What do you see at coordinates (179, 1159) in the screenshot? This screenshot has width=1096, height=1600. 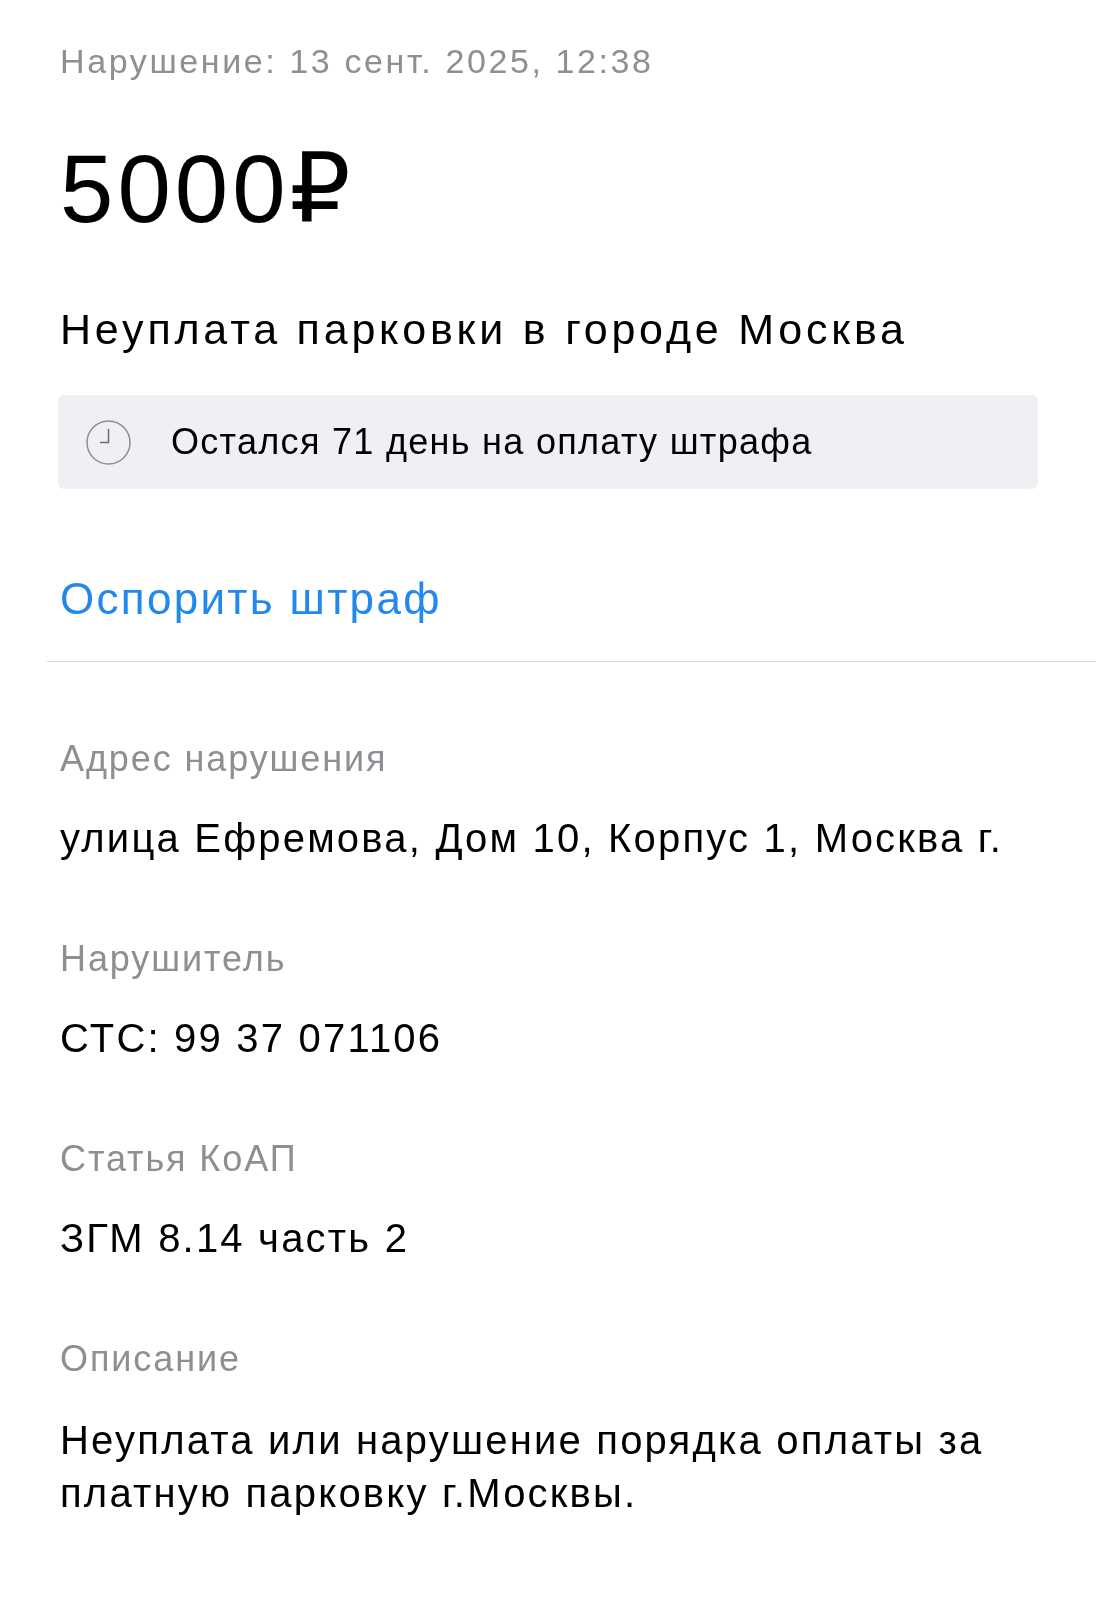 I see `detail-label: Статья КоАП` at bounding box center [179, 1159].